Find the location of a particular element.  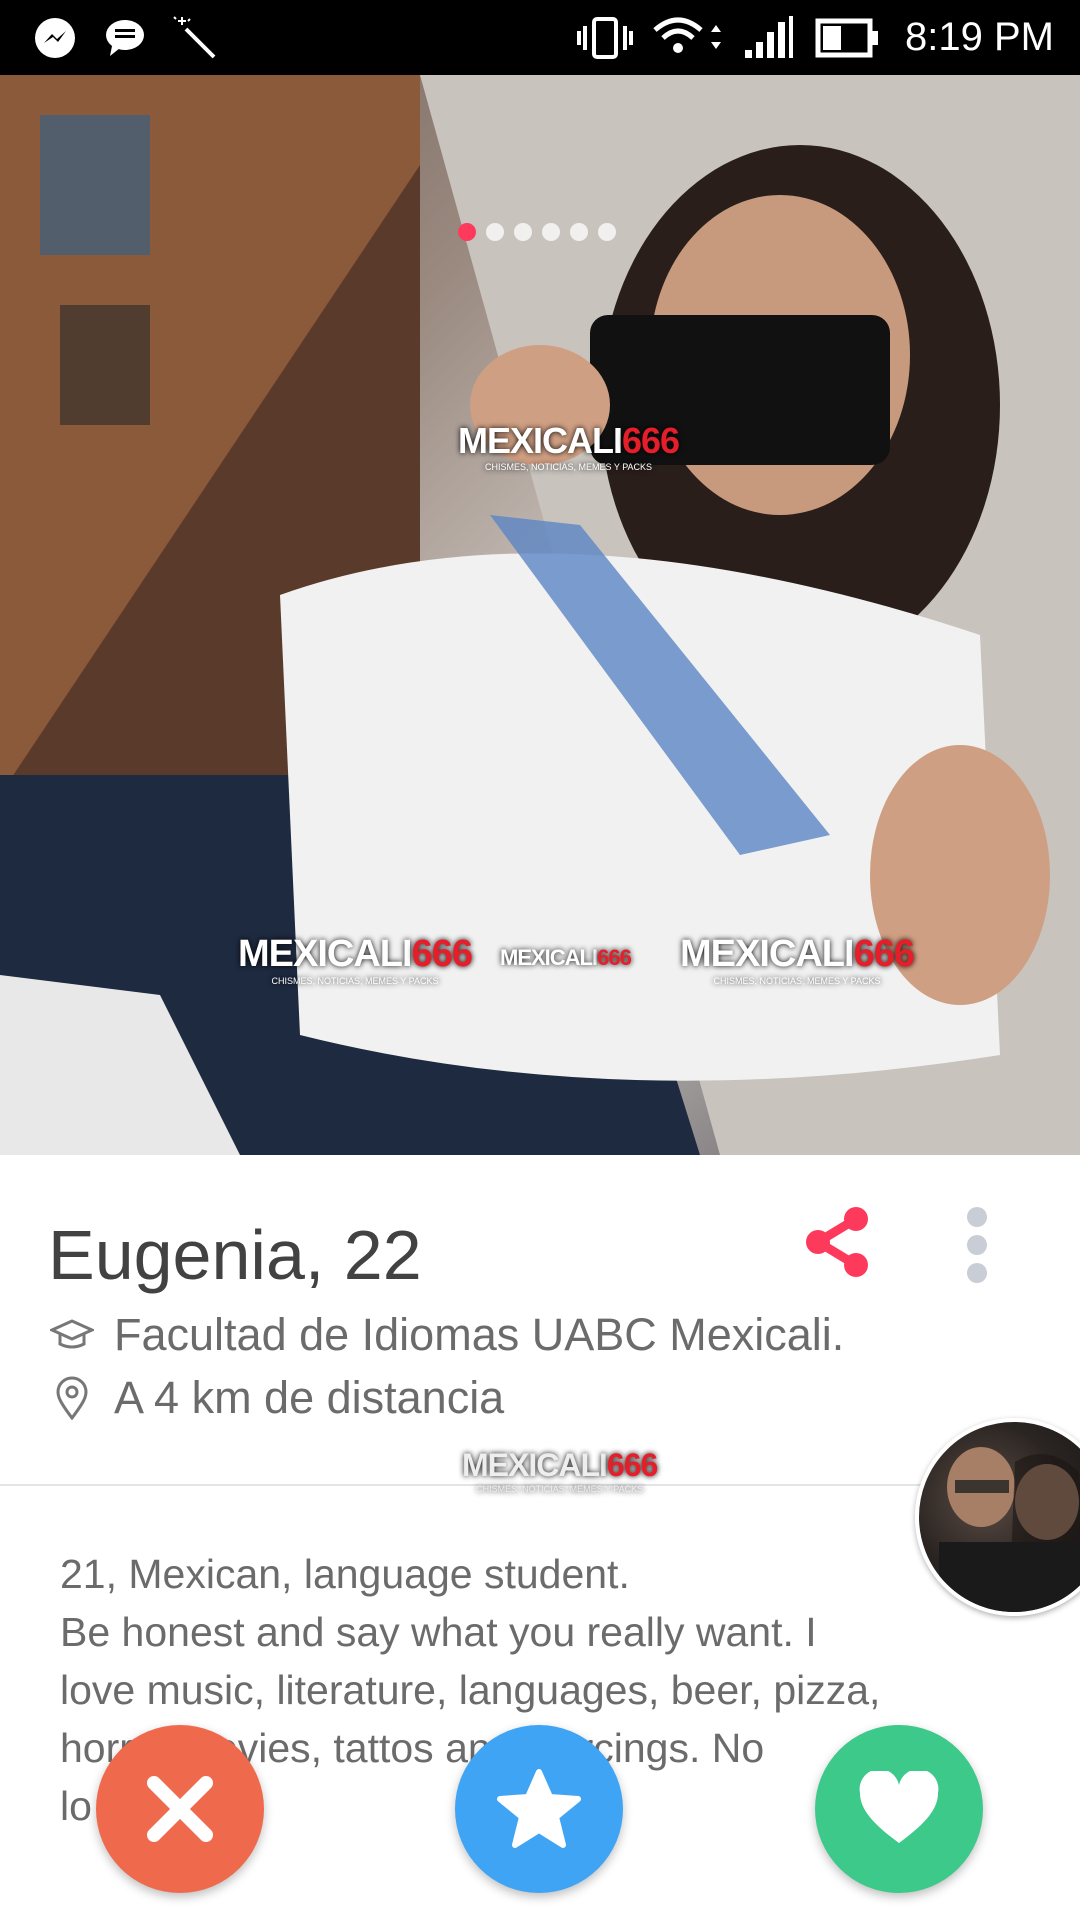

super-like-button is located at coordinates (539, 1809).